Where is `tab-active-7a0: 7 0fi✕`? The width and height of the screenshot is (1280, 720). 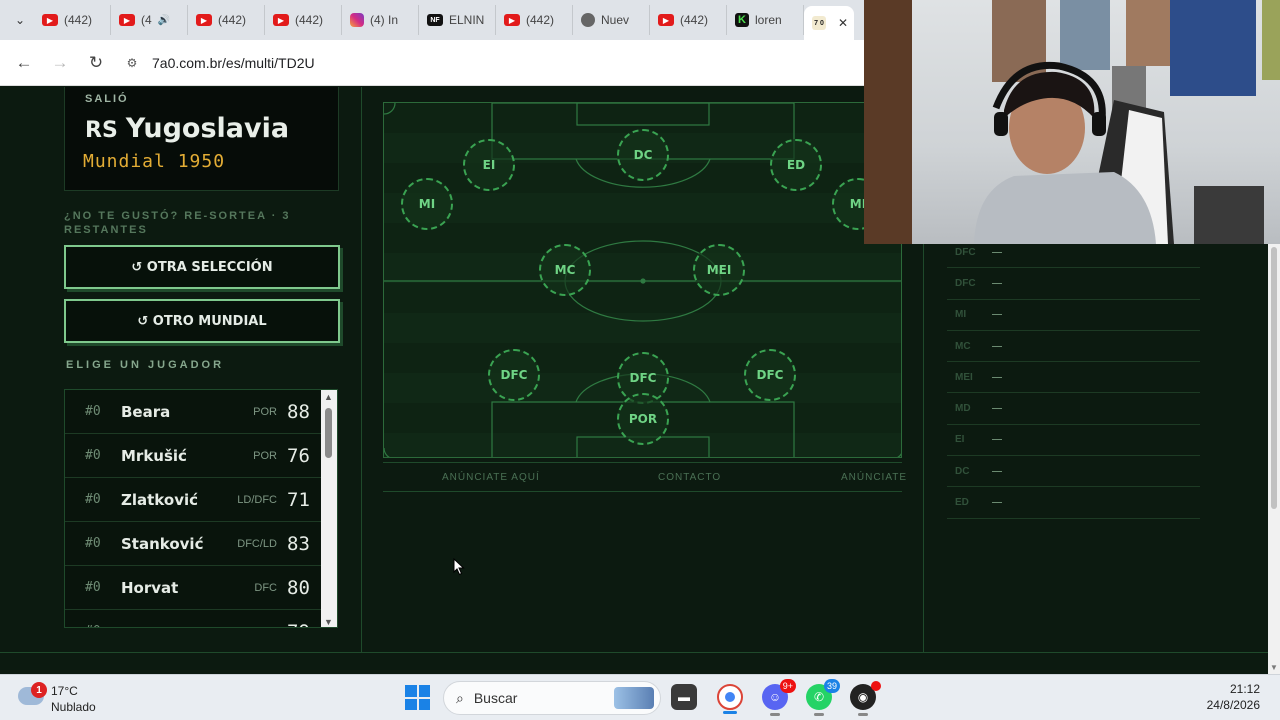
tab-active-7a0: 7 0fi✕ is located at coordinates (829, 23).